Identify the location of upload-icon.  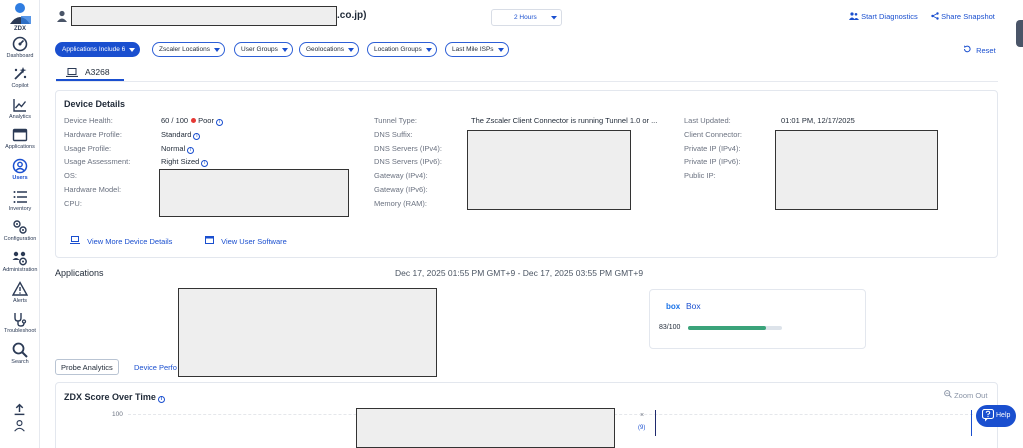
(19, 409).